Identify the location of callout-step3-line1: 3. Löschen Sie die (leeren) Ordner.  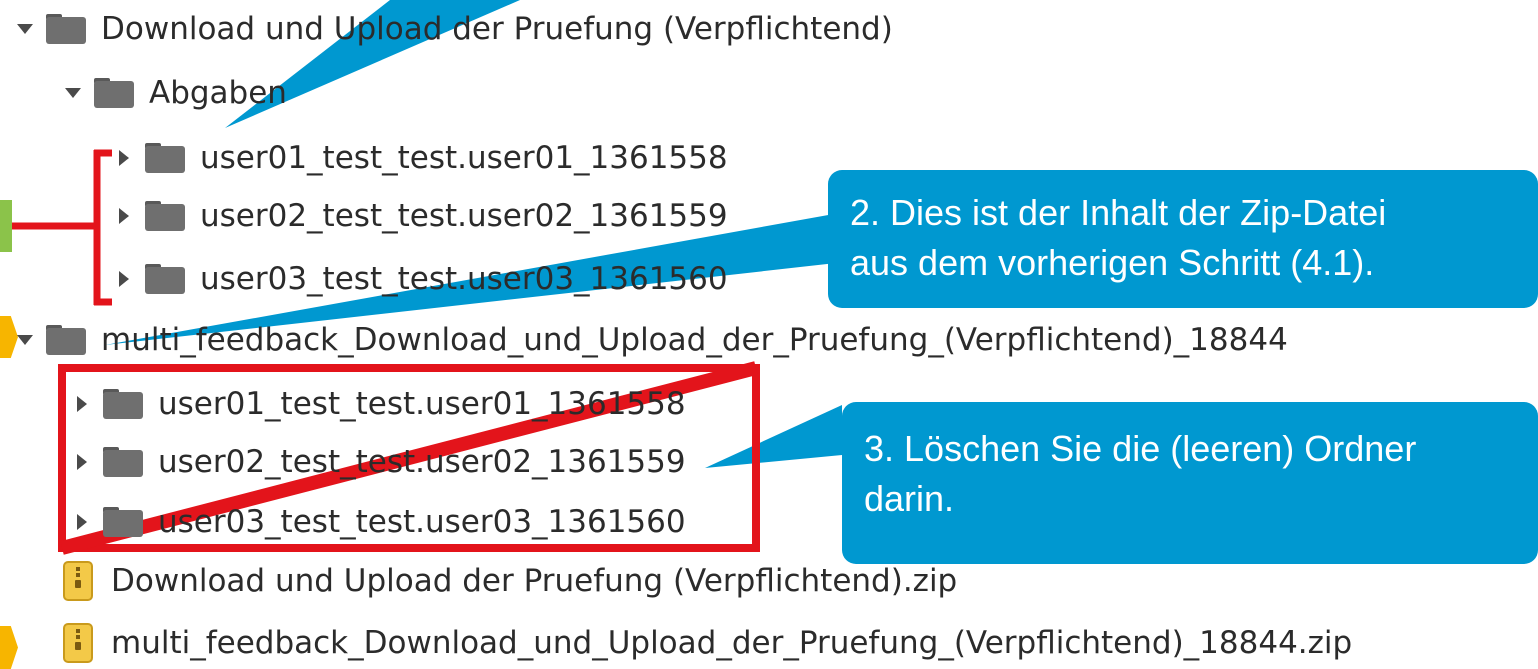
(1140, 448).